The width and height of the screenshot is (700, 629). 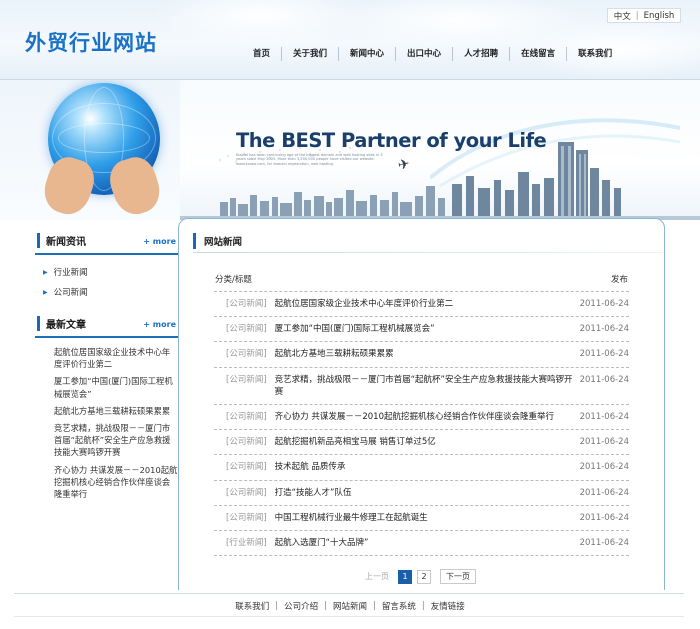 I want to click on footer-links: 联系我们 | 公司介绍 | 网站新闻 | 留言系统 | 友情链接, so click(x=350, y=606).